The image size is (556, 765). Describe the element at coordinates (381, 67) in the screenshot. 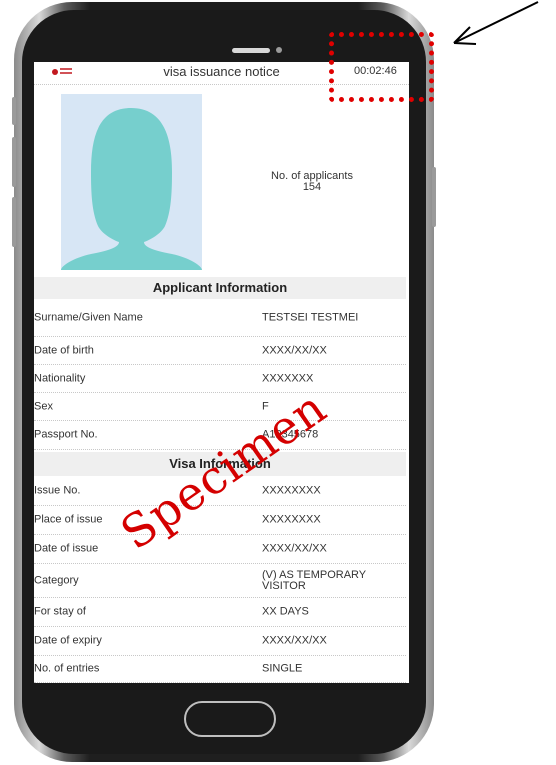

I see `timer-highlight-box` at that location.